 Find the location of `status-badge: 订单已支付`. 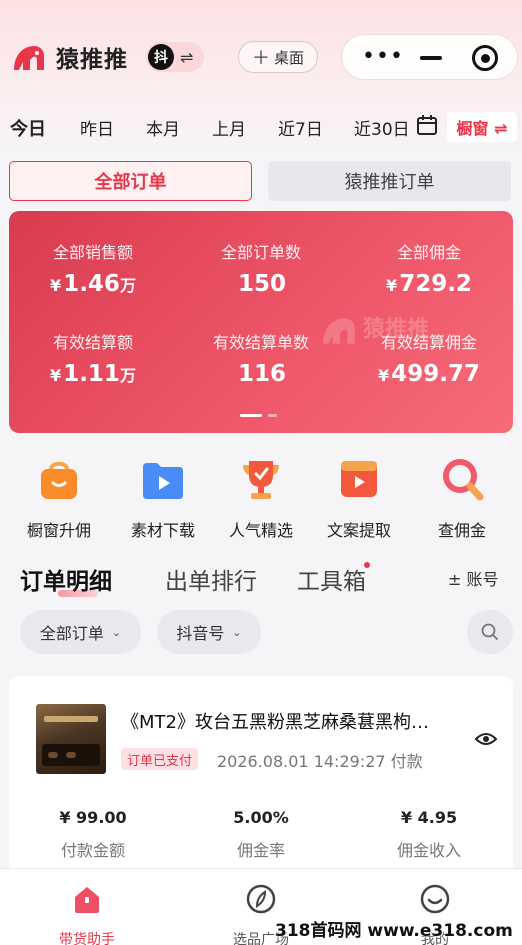

status-badge: 订单已支付 is located at coordinates (160, 759).